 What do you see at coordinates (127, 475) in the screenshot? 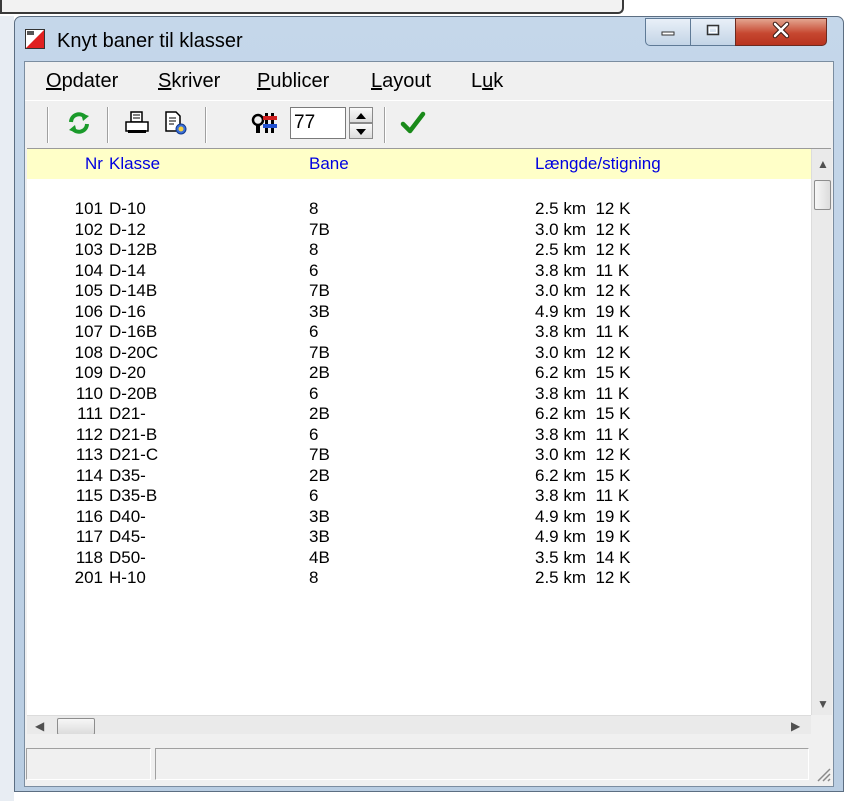
I see `row-klasse: D35-` at bounding box center [127, 475].